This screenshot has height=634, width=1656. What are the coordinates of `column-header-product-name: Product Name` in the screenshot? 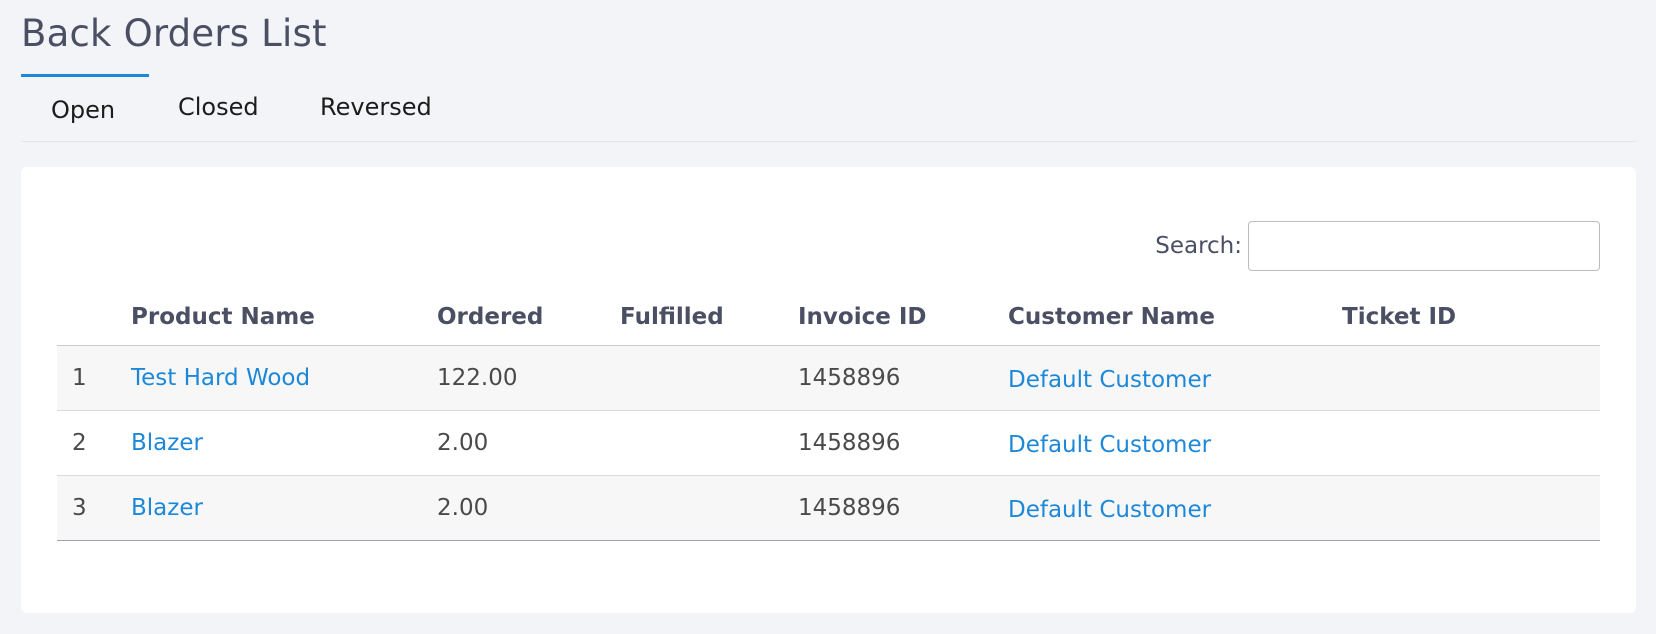 It's located at (284, 317).